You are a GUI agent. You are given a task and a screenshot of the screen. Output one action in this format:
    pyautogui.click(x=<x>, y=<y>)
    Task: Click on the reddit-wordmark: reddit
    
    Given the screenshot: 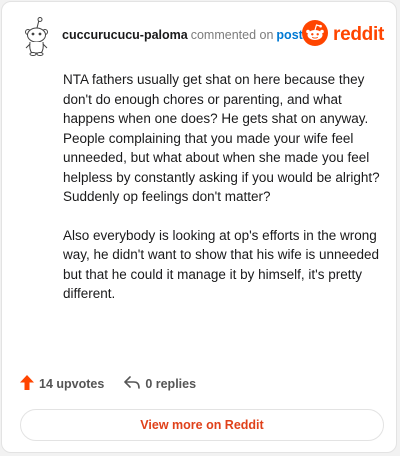 What is the action you would take?
    pyautogui.click(x=358, y=34)
    